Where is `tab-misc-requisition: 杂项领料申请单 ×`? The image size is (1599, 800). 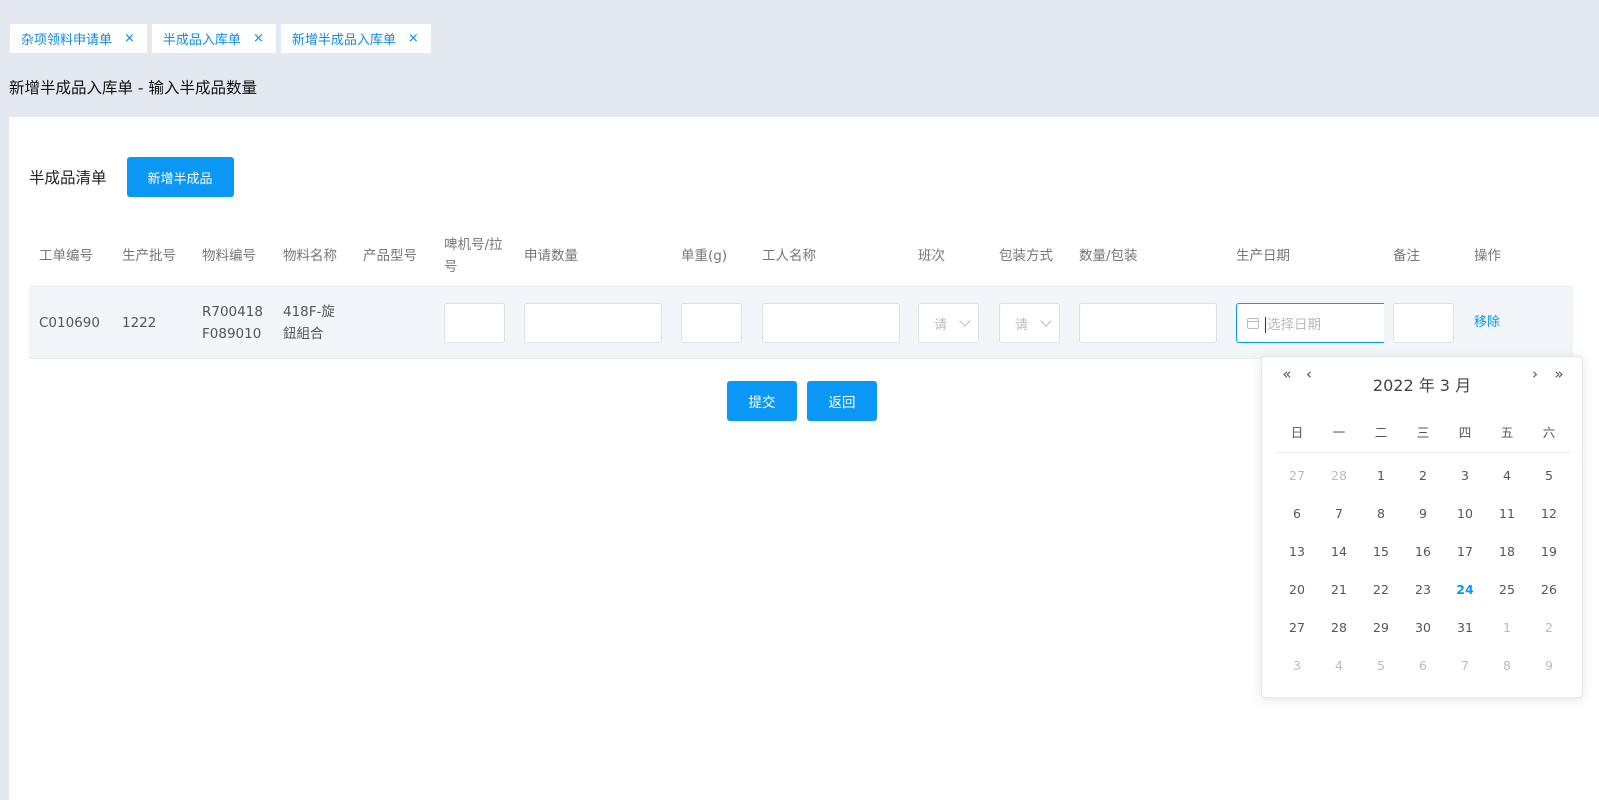
tab-misc-requisition: 杂项领料申请单 × is located at coordinates (78, 38).